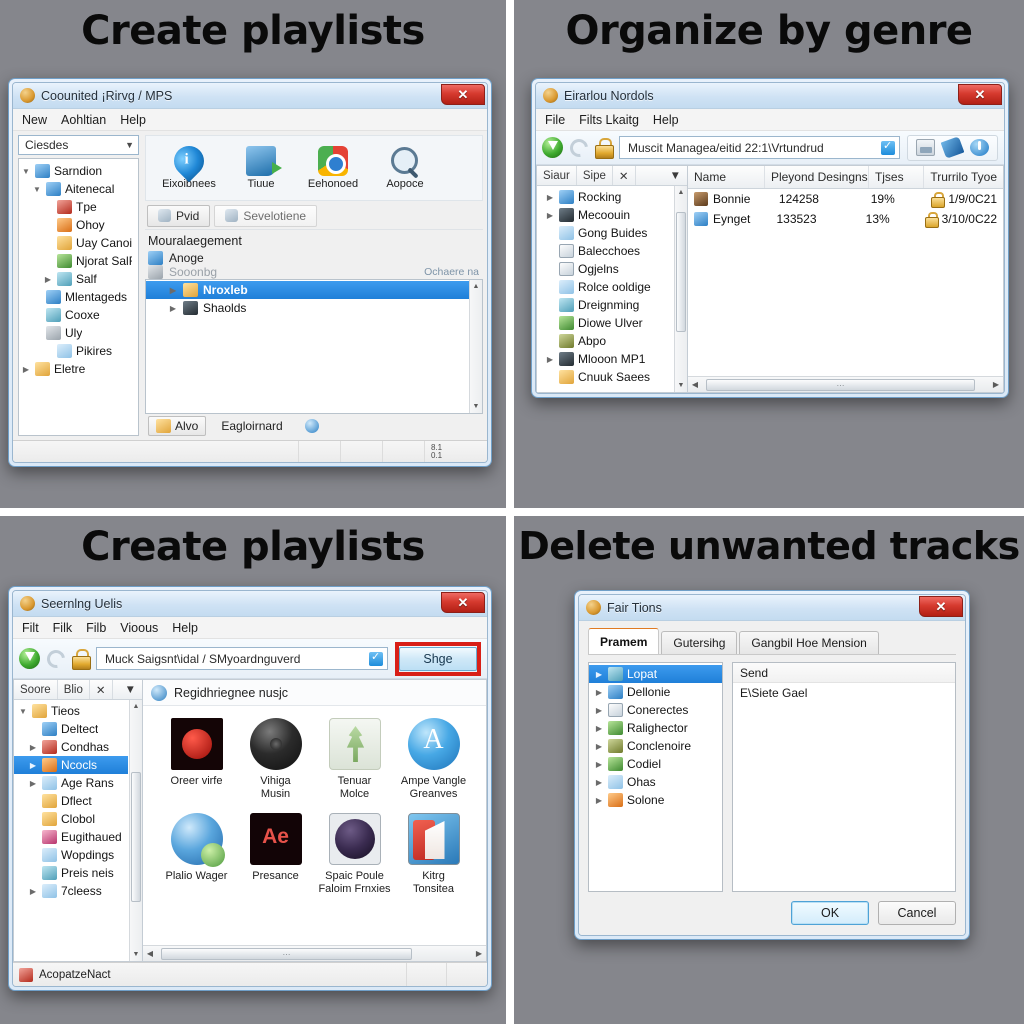 The height and width of the screenshot is (1024, 1024). I want to click on list-item: ▶ Nroxleb, so click(314, 290).